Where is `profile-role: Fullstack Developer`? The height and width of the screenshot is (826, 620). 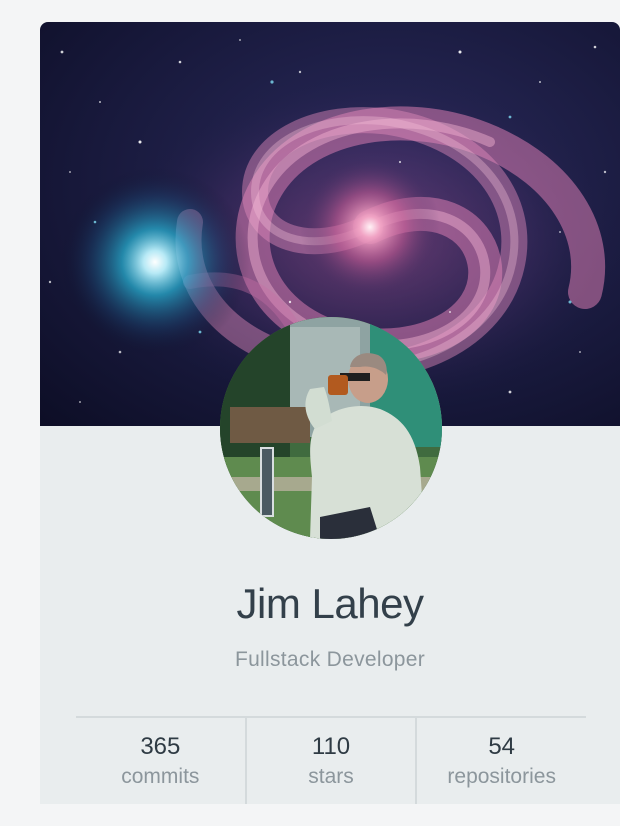 profile-role: Fullstack Developer is located at coordinates (330, 659).